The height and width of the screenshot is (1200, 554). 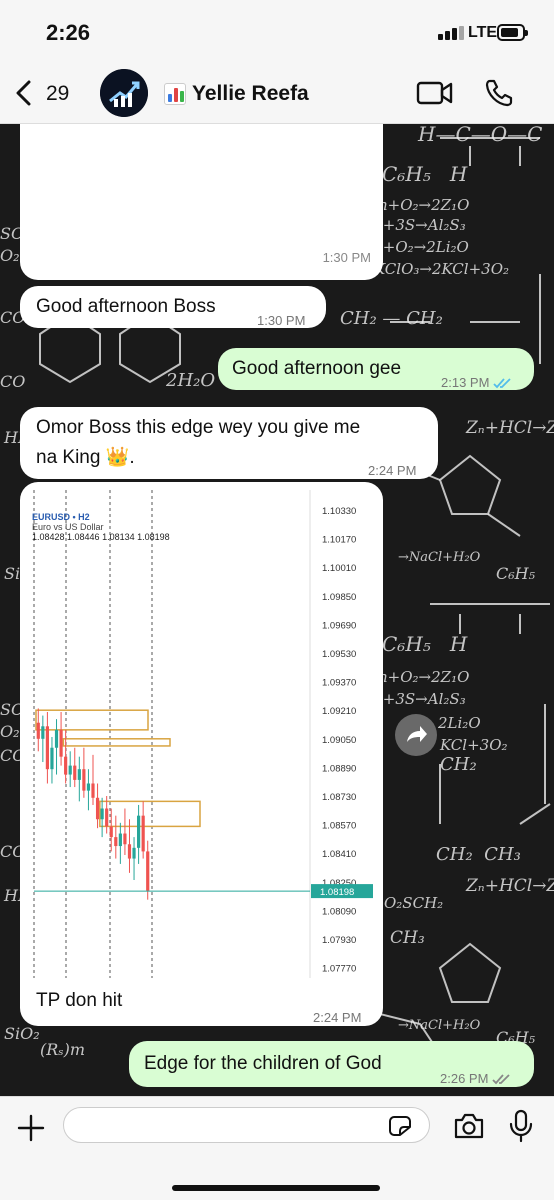 I want to click on chart-title: EURUSD • H2, so click(x=61, y=517).